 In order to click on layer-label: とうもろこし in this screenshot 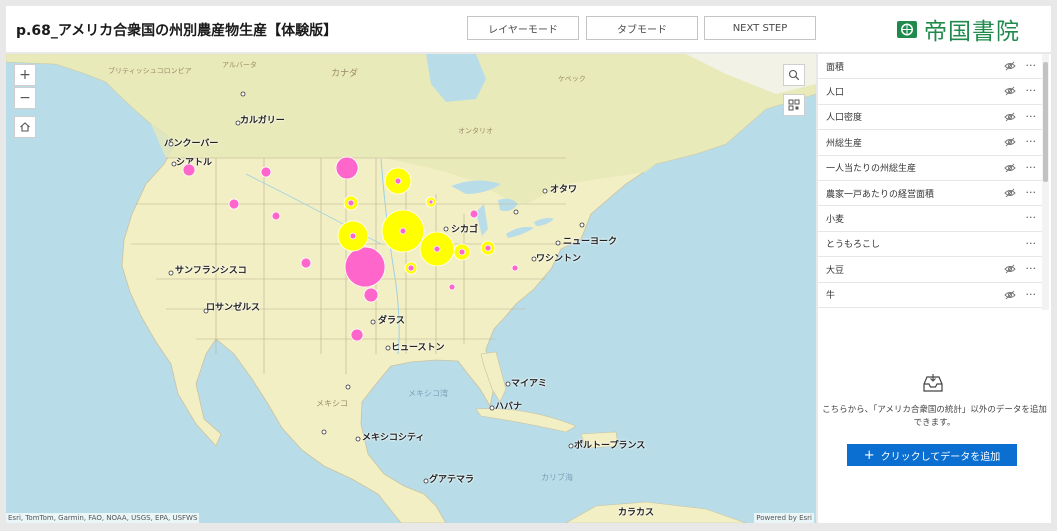, I will do `click(853, 245)`.